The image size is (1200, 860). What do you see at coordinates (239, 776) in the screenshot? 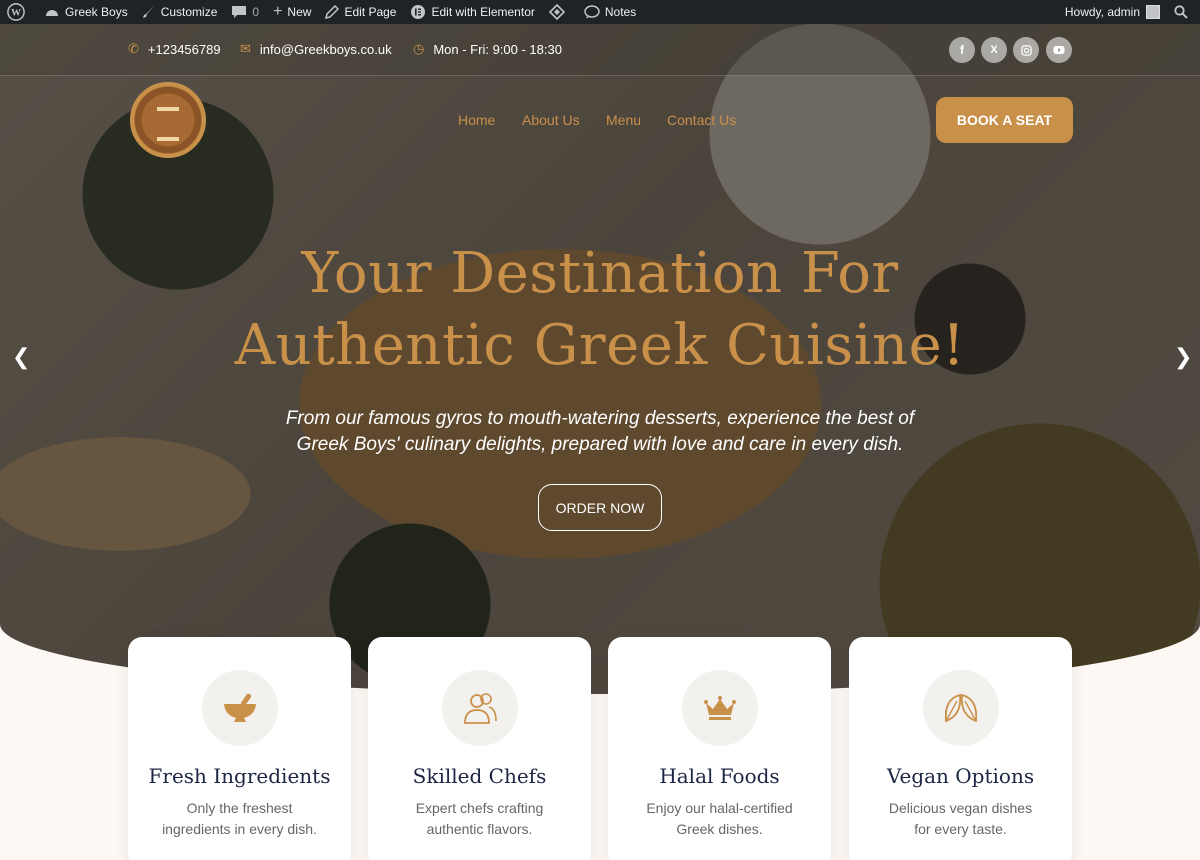
I see `feature-title: Fresh Ingredients` at bounding box center [239, 776].